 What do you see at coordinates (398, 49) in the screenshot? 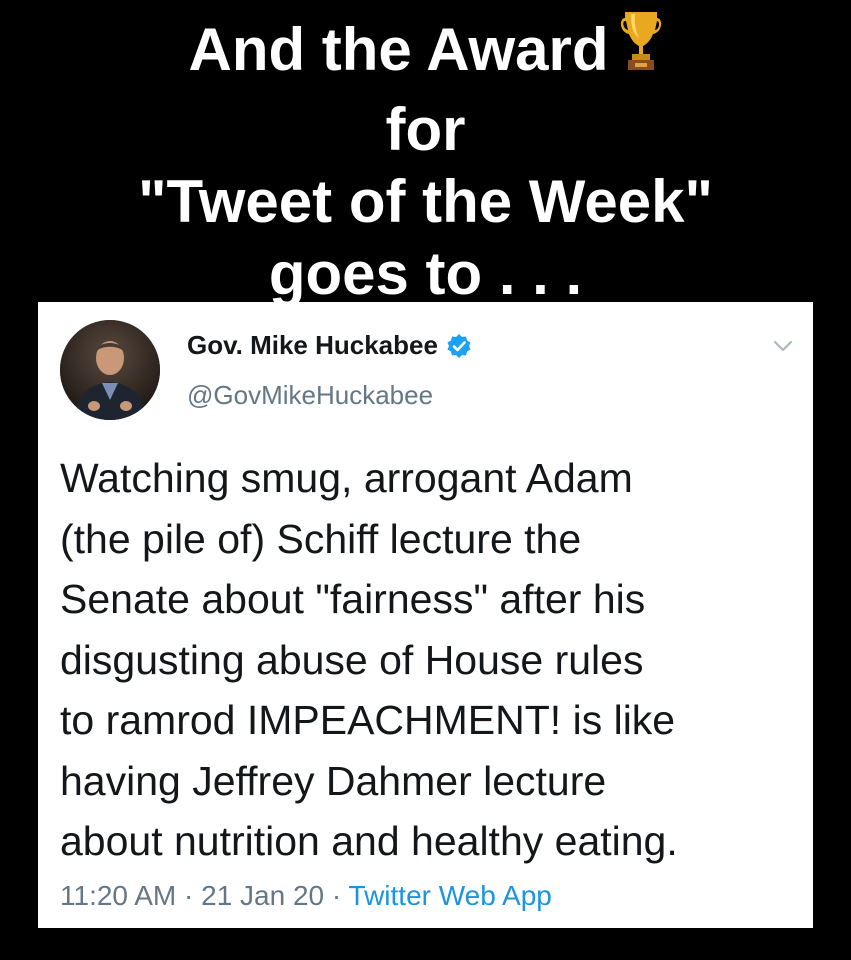
I see `headline-award-text: And the Award` at bounding box center [398, 49].